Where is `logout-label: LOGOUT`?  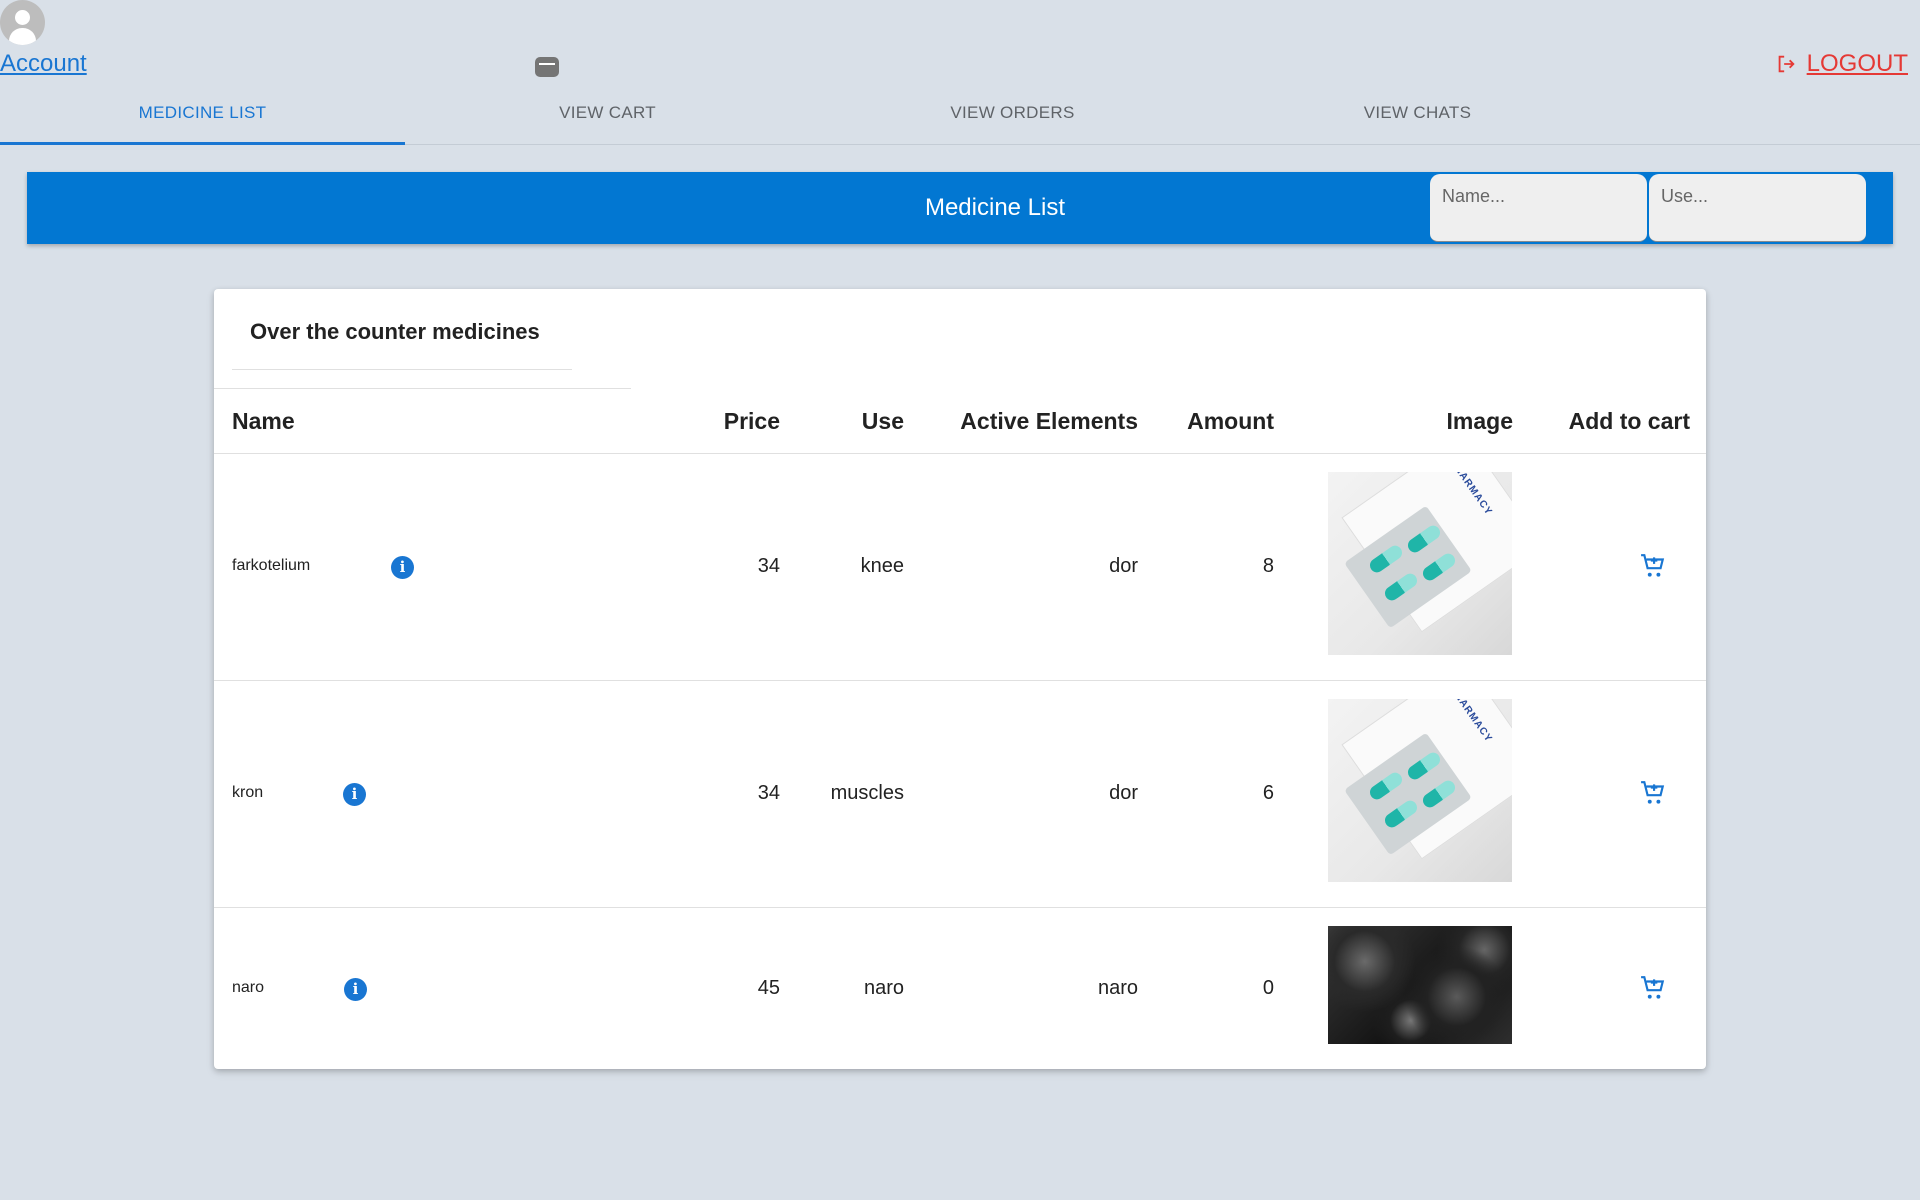 logout-label: LOGOUT is located at coordinates (1857, 63).